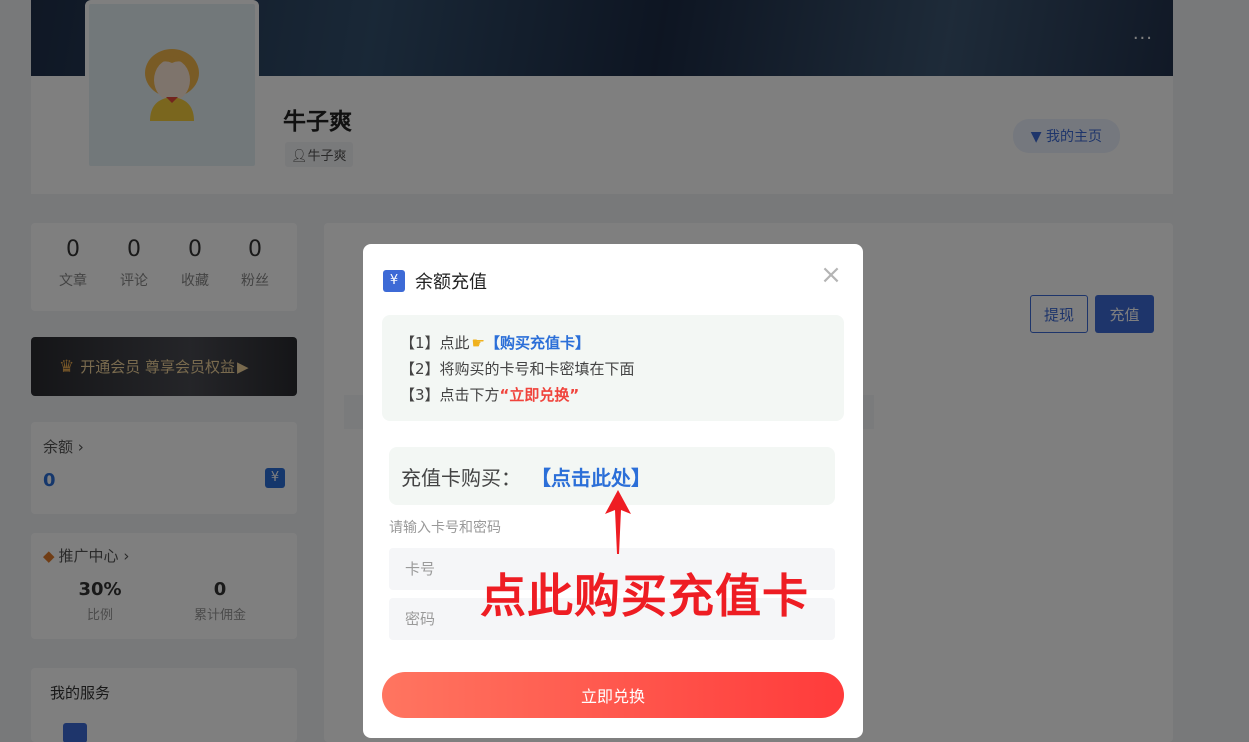  What do you see at coordinates (435, 343) in the screenshot?
I see `step-1-text: 【1】点此` at bounding box center [435, 343].